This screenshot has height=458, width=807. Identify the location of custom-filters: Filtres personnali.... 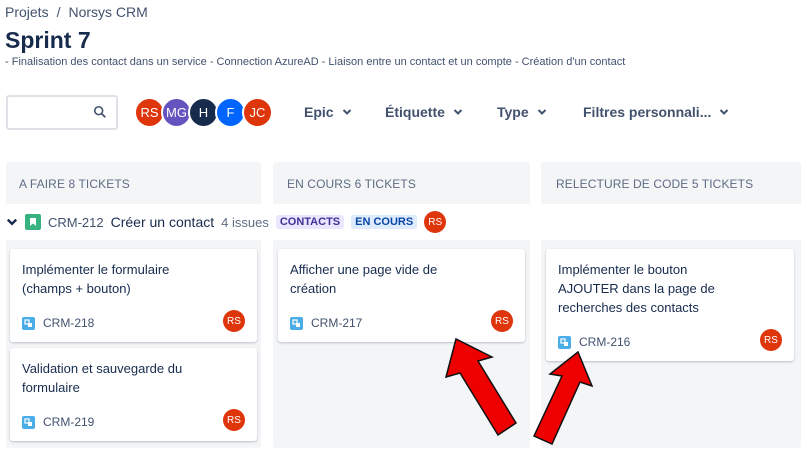
(656, 112).